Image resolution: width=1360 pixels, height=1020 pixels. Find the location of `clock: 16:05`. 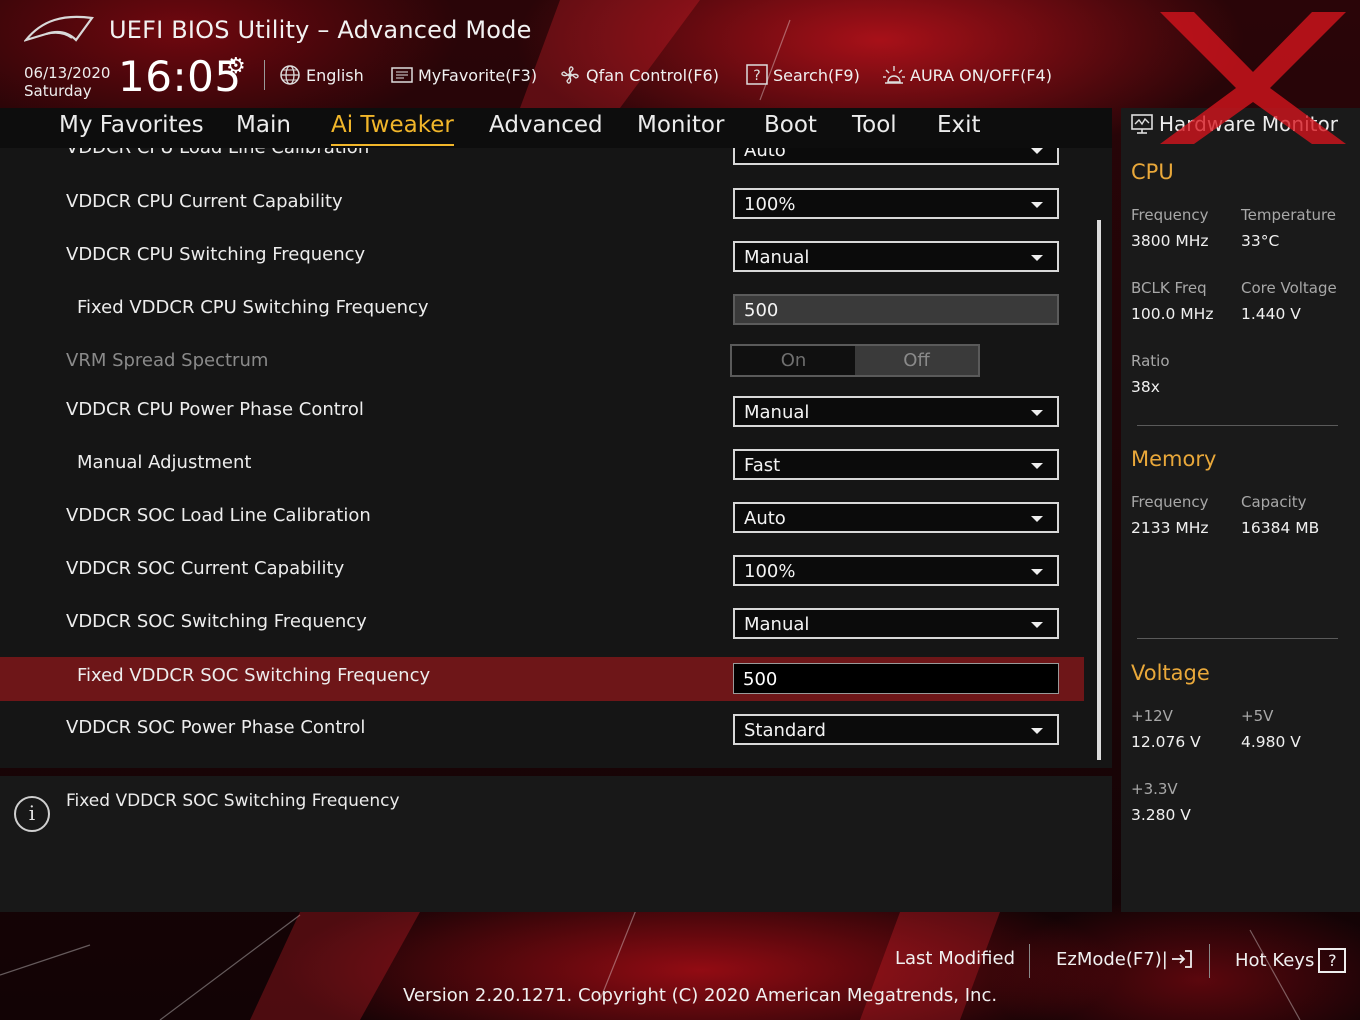

clock: 16:05 is located at coordinates (180, 76).